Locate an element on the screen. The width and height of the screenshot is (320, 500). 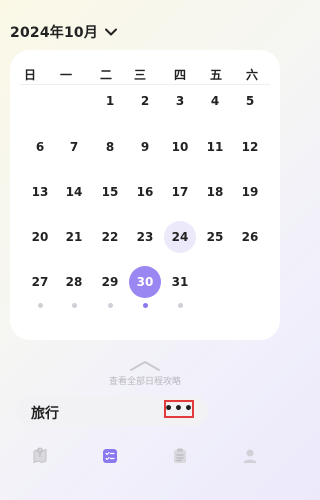
calendar-day: 22 is located at coordinates (110, 237).